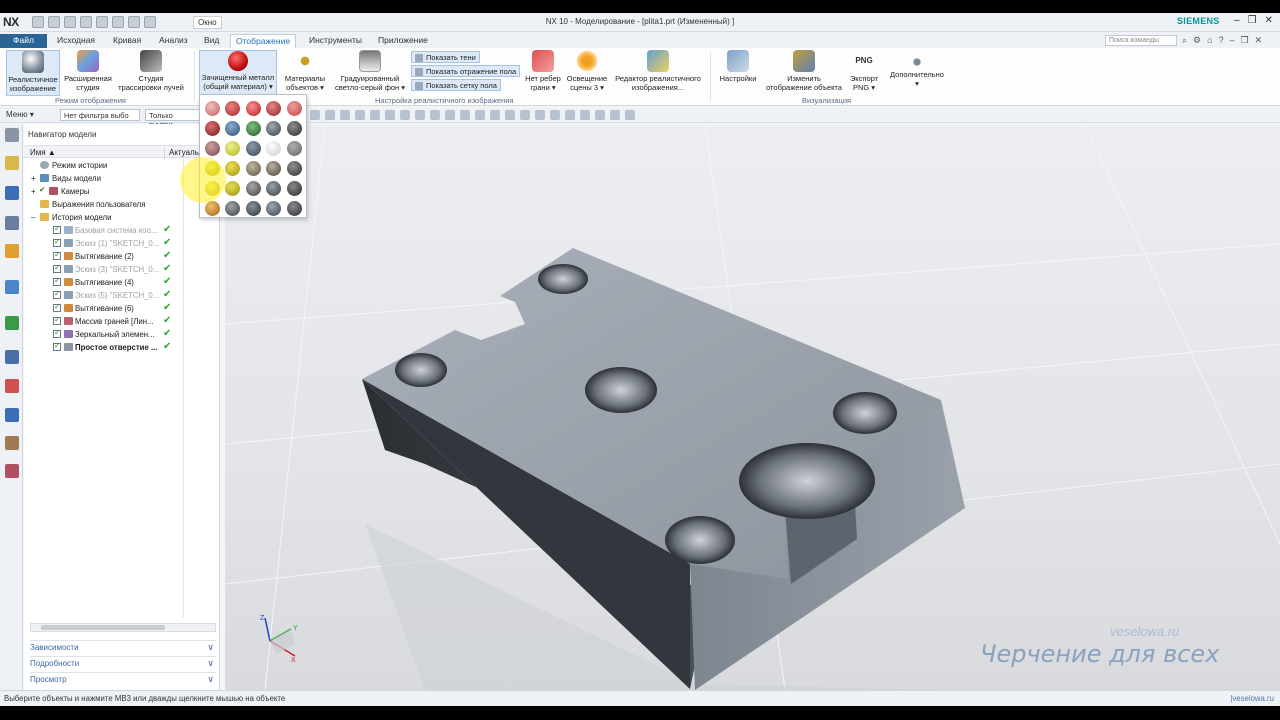 This screenshot has height=720, width=1280. Describe the element at coordinates (122, 321) in the screenshot. I see `tree-row-feature: Массив граней [Лин... ✔` at that location.